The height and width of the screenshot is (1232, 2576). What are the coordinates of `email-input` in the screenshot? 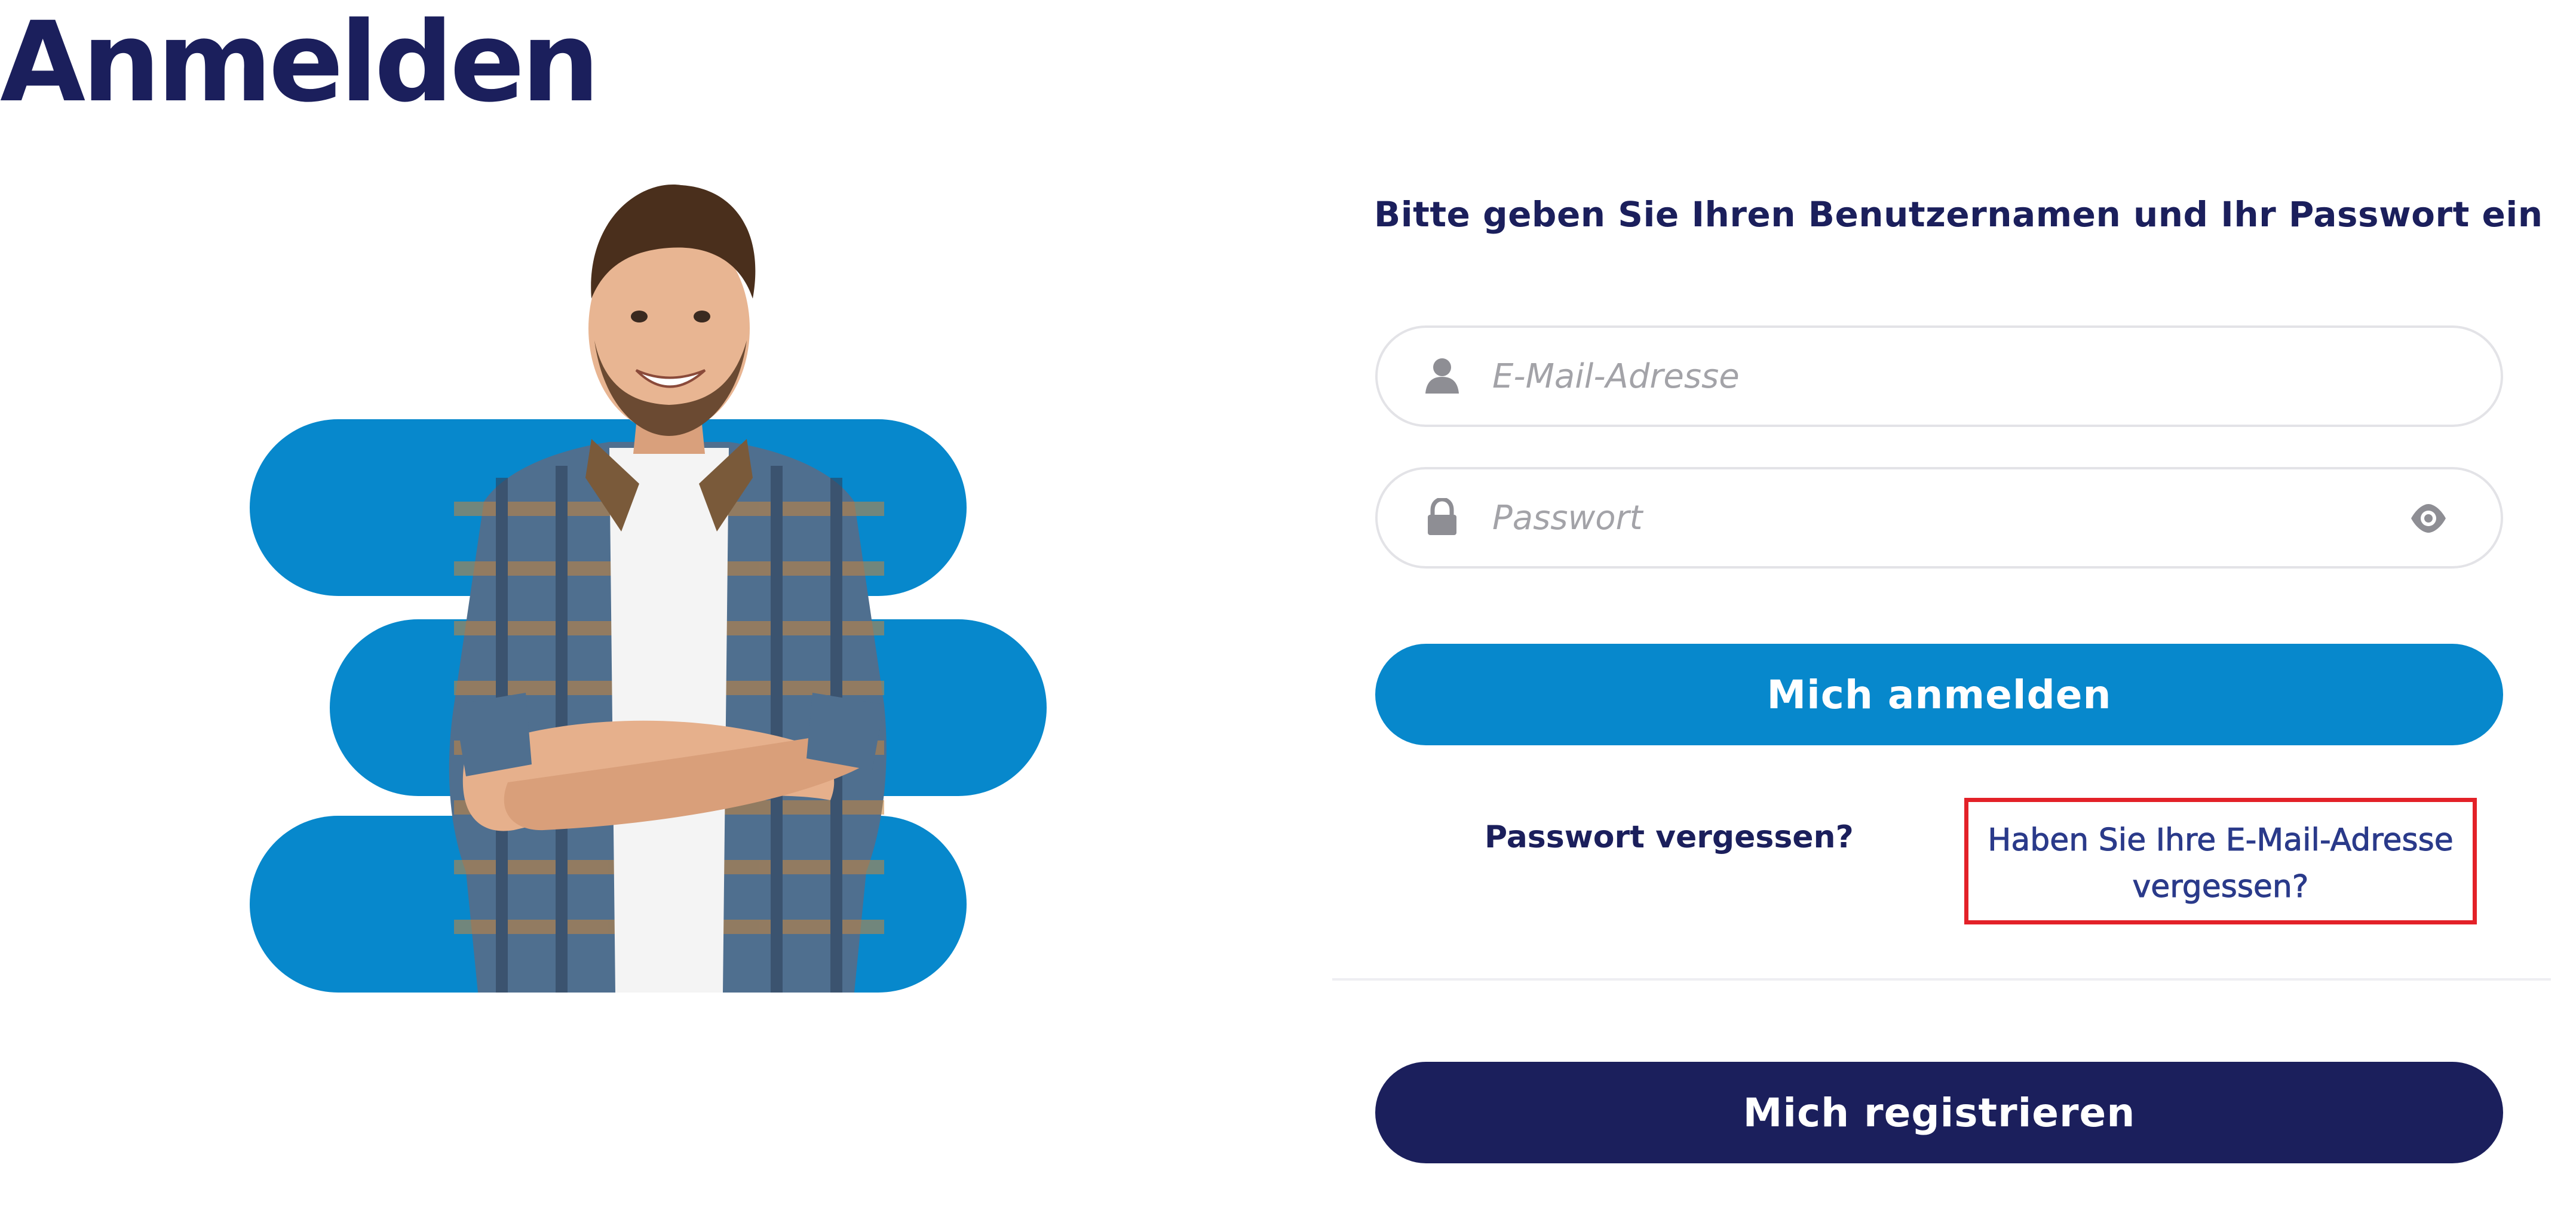 It's located at (1940, 376).